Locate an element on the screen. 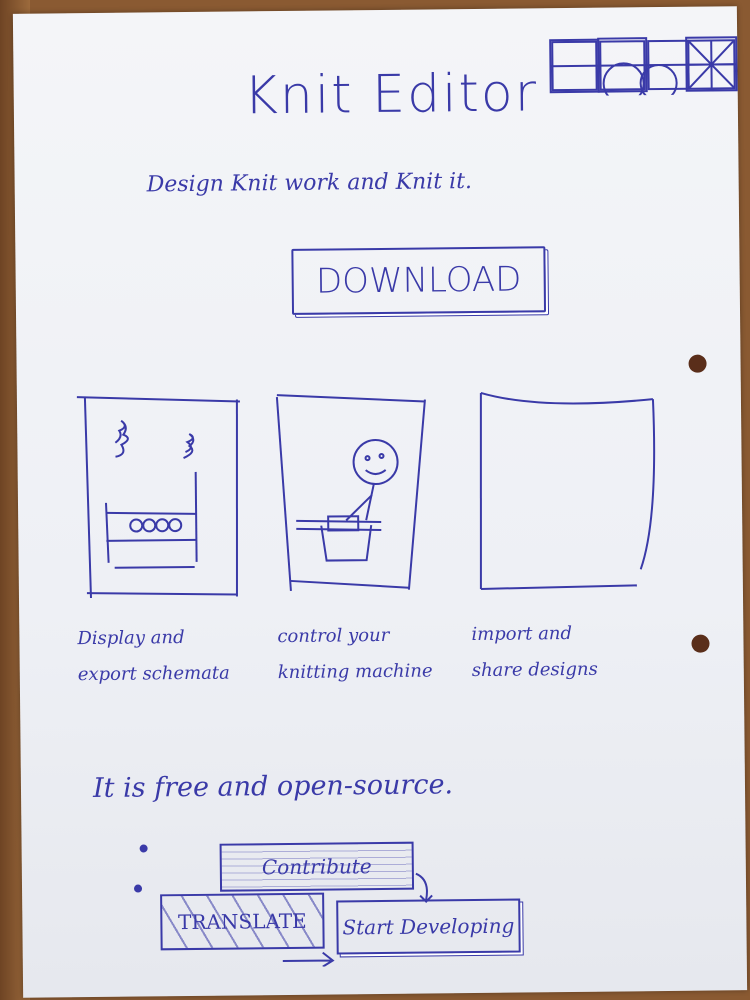  caption-line: import and is located at coordinates (522, 634).